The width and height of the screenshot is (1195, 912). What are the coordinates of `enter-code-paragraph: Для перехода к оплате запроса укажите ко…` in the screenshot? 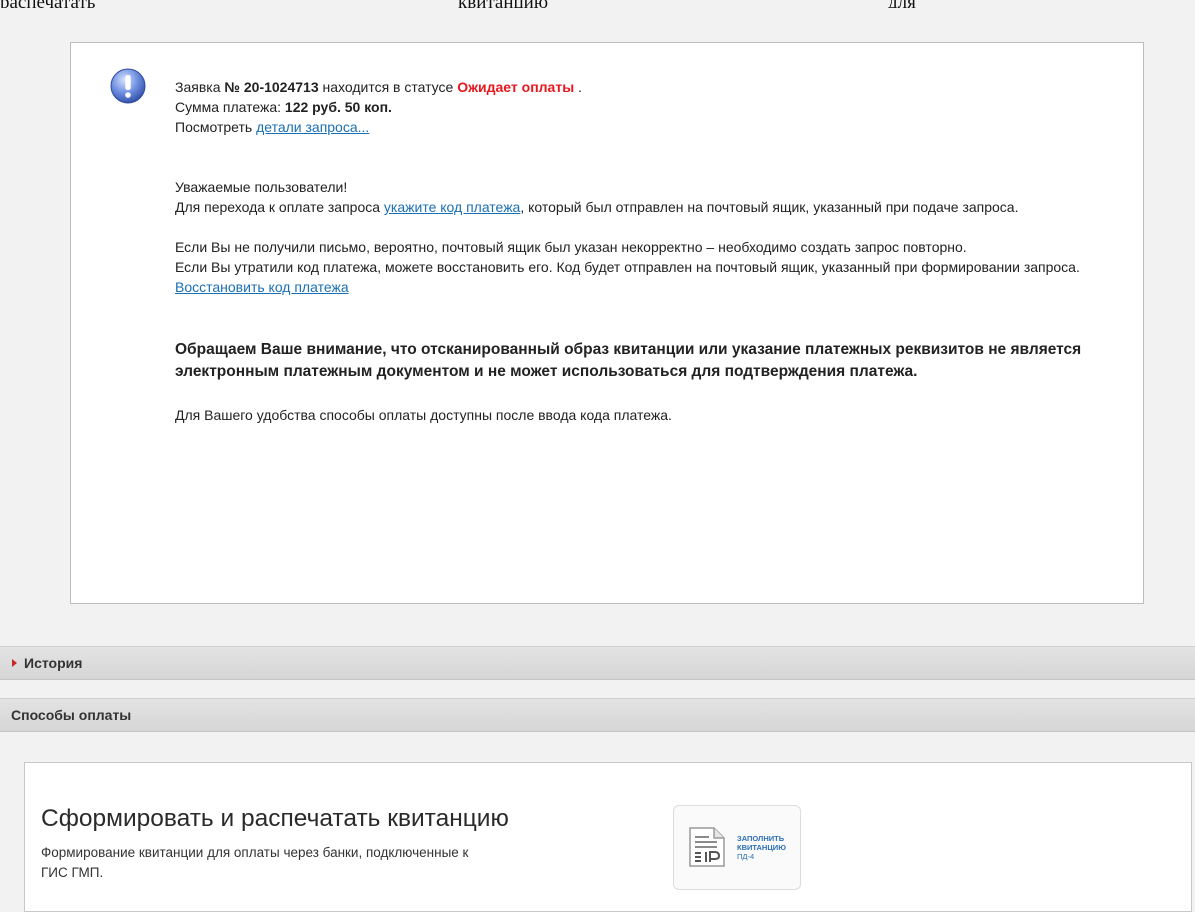 It's located at (597, 207).